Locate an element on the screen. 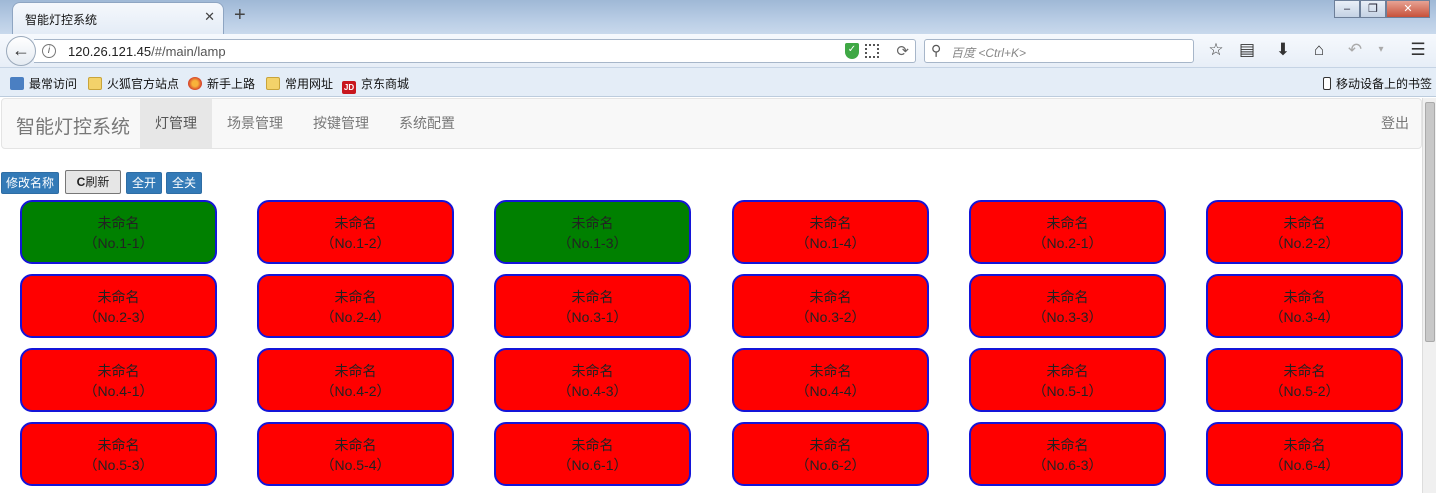  lamp-id: （No.6-4） is located at coordinates (1304, 465).